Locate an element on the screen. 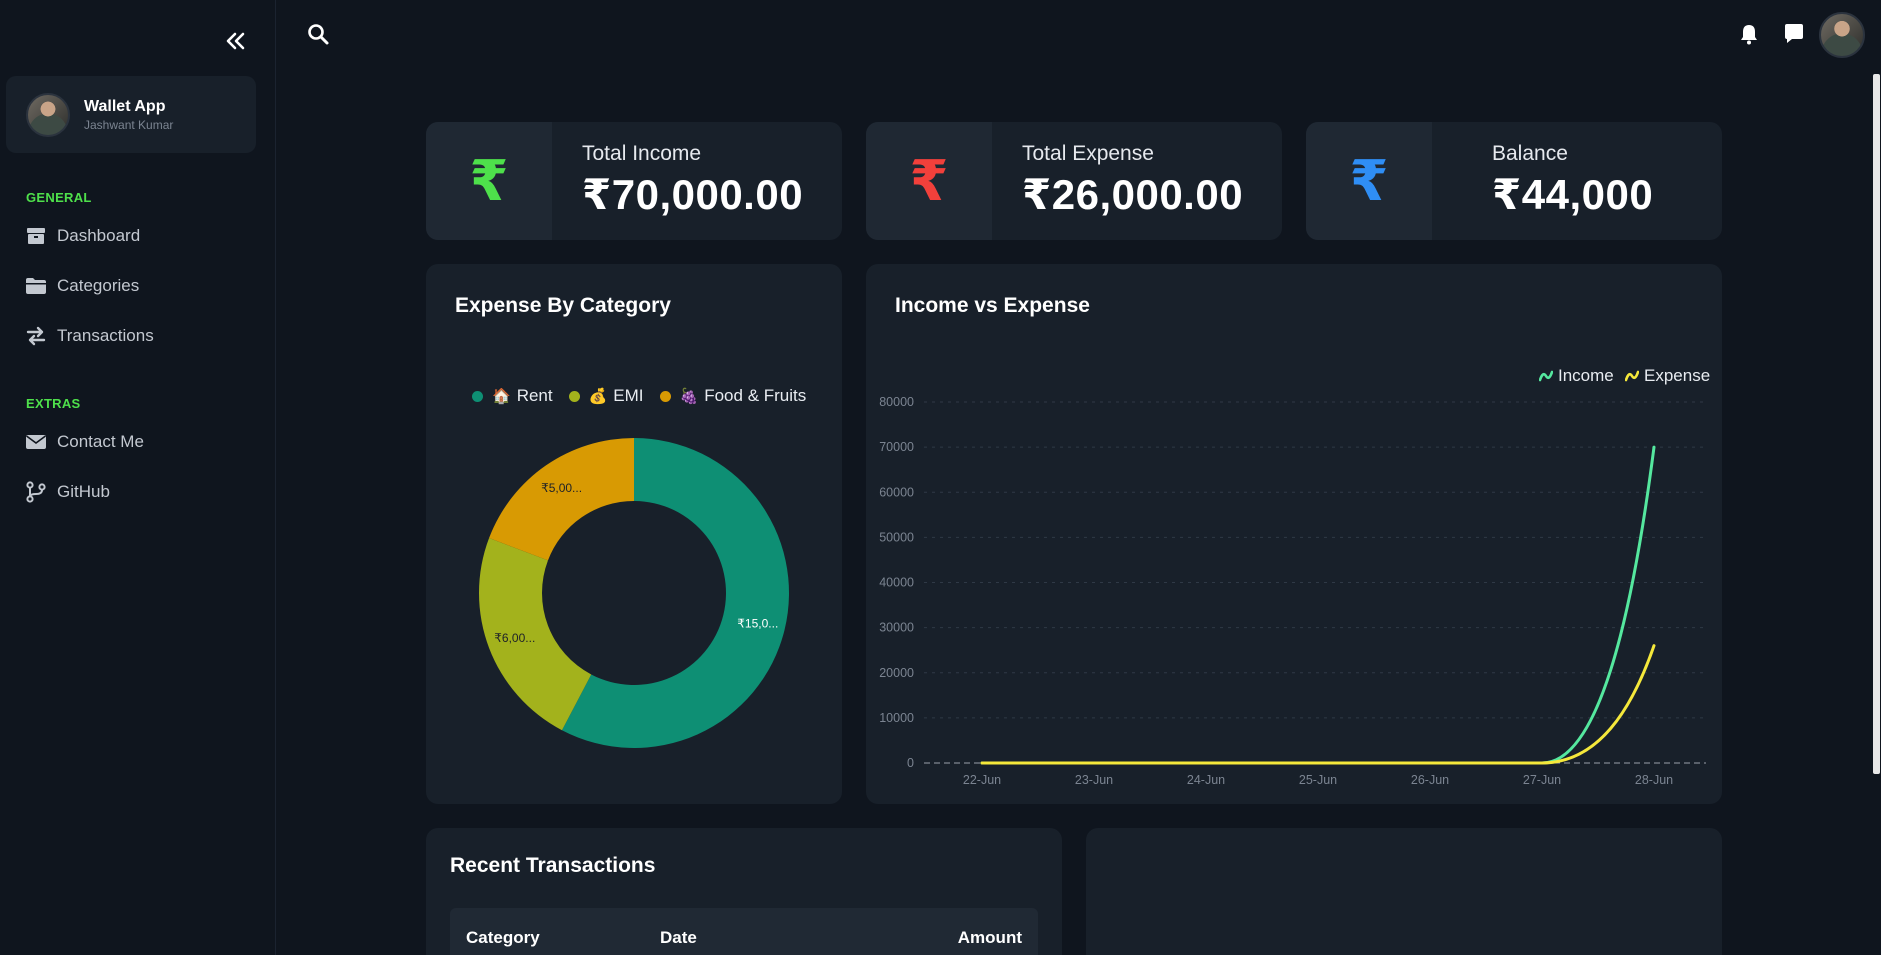 This screenshot has width=1881, height=955. panel-title: Expense By Category is located at coordinates (563, 305).